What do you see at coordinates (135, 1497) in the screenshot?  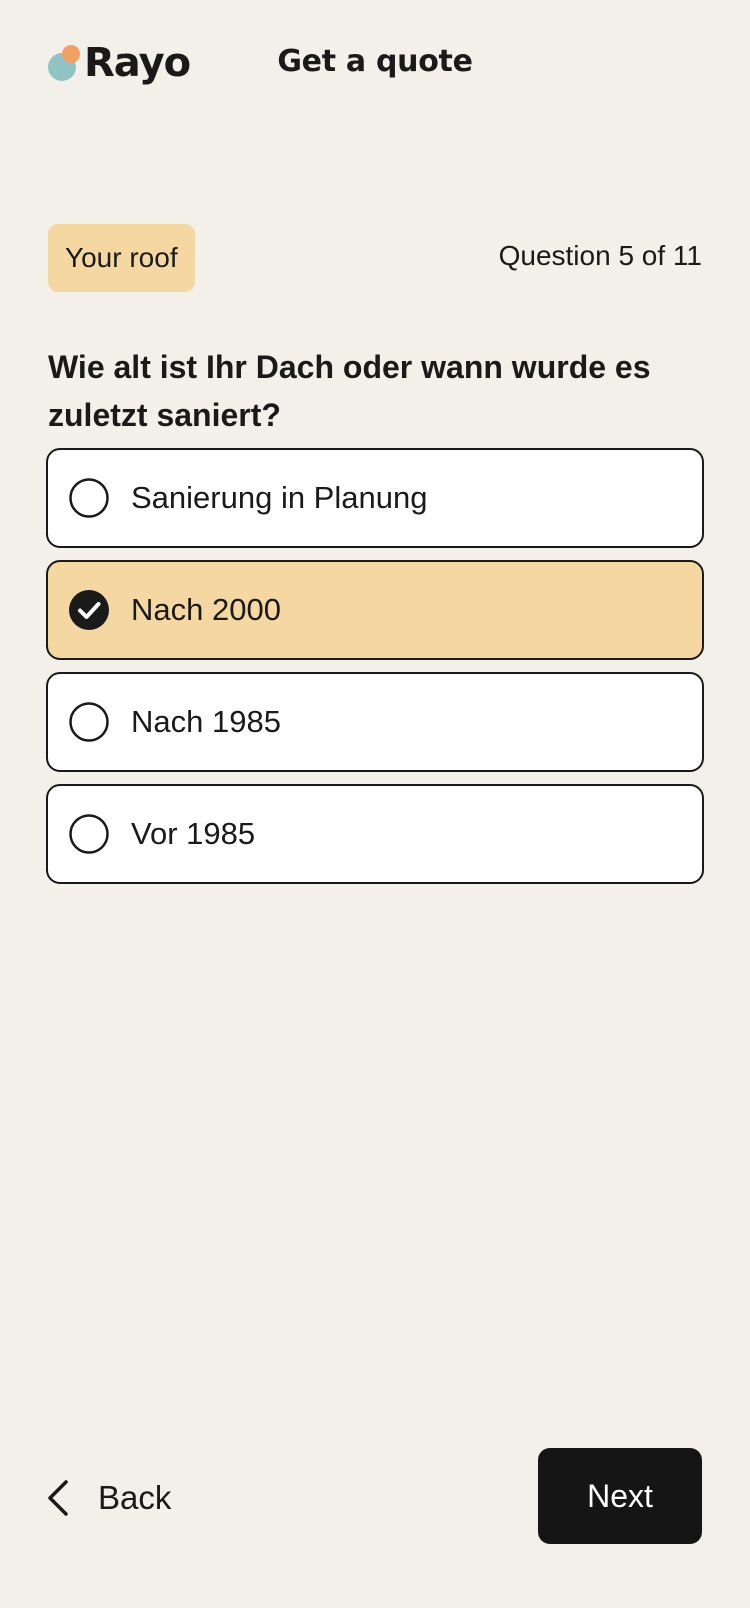 I see `back-label: Back` at bounding box center [135, 1497].